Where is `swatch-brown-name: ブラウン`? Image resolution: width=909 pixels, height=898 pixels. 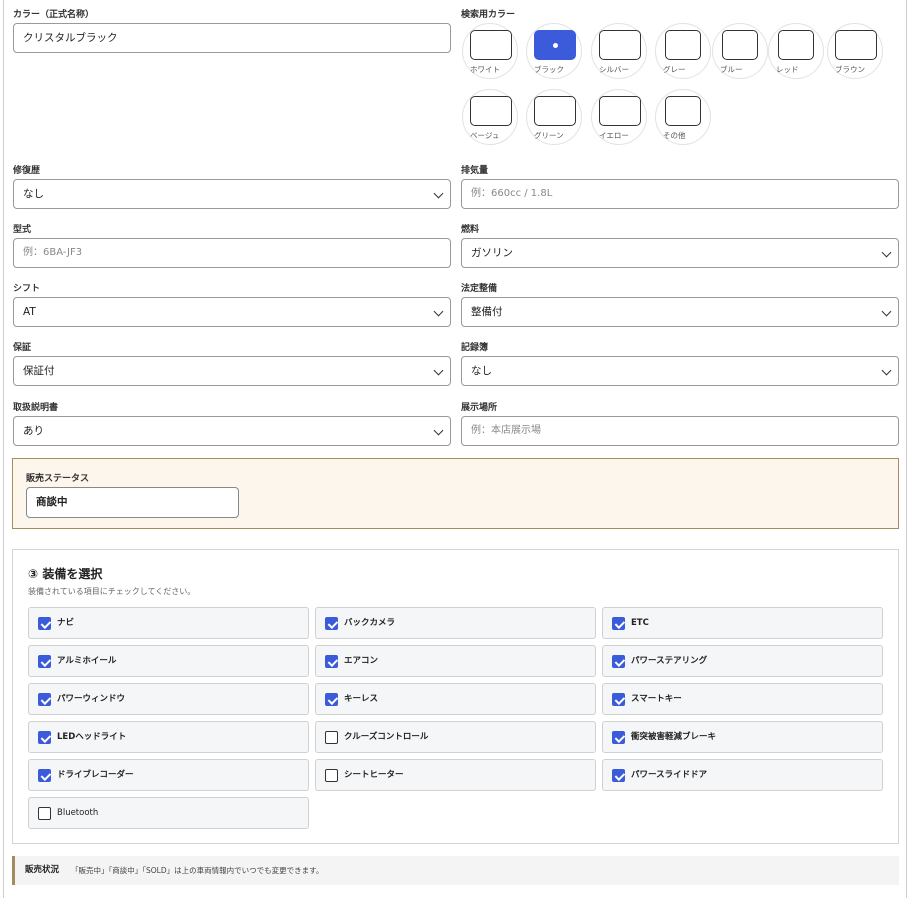 swatch-brown-name: ブラウン is located at coordinates (850, 69).